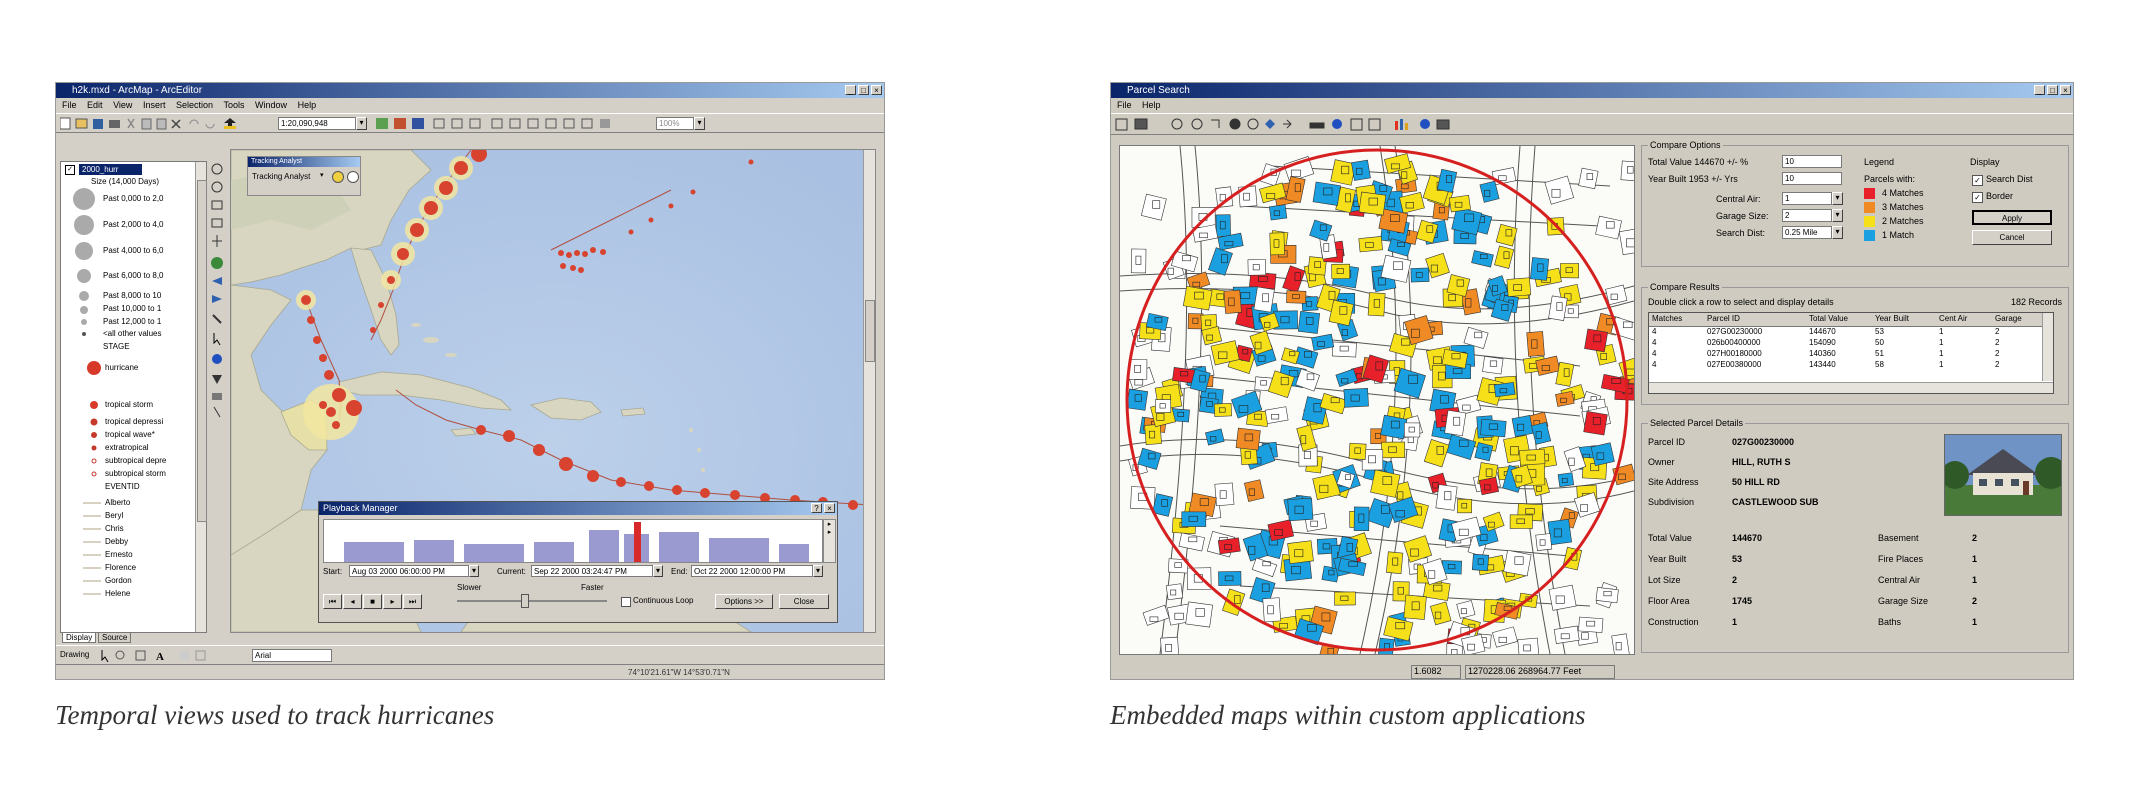  Describe the element at coordinates (2012, 217) in the screenshot. I see `apply-button: Apply` at that location.